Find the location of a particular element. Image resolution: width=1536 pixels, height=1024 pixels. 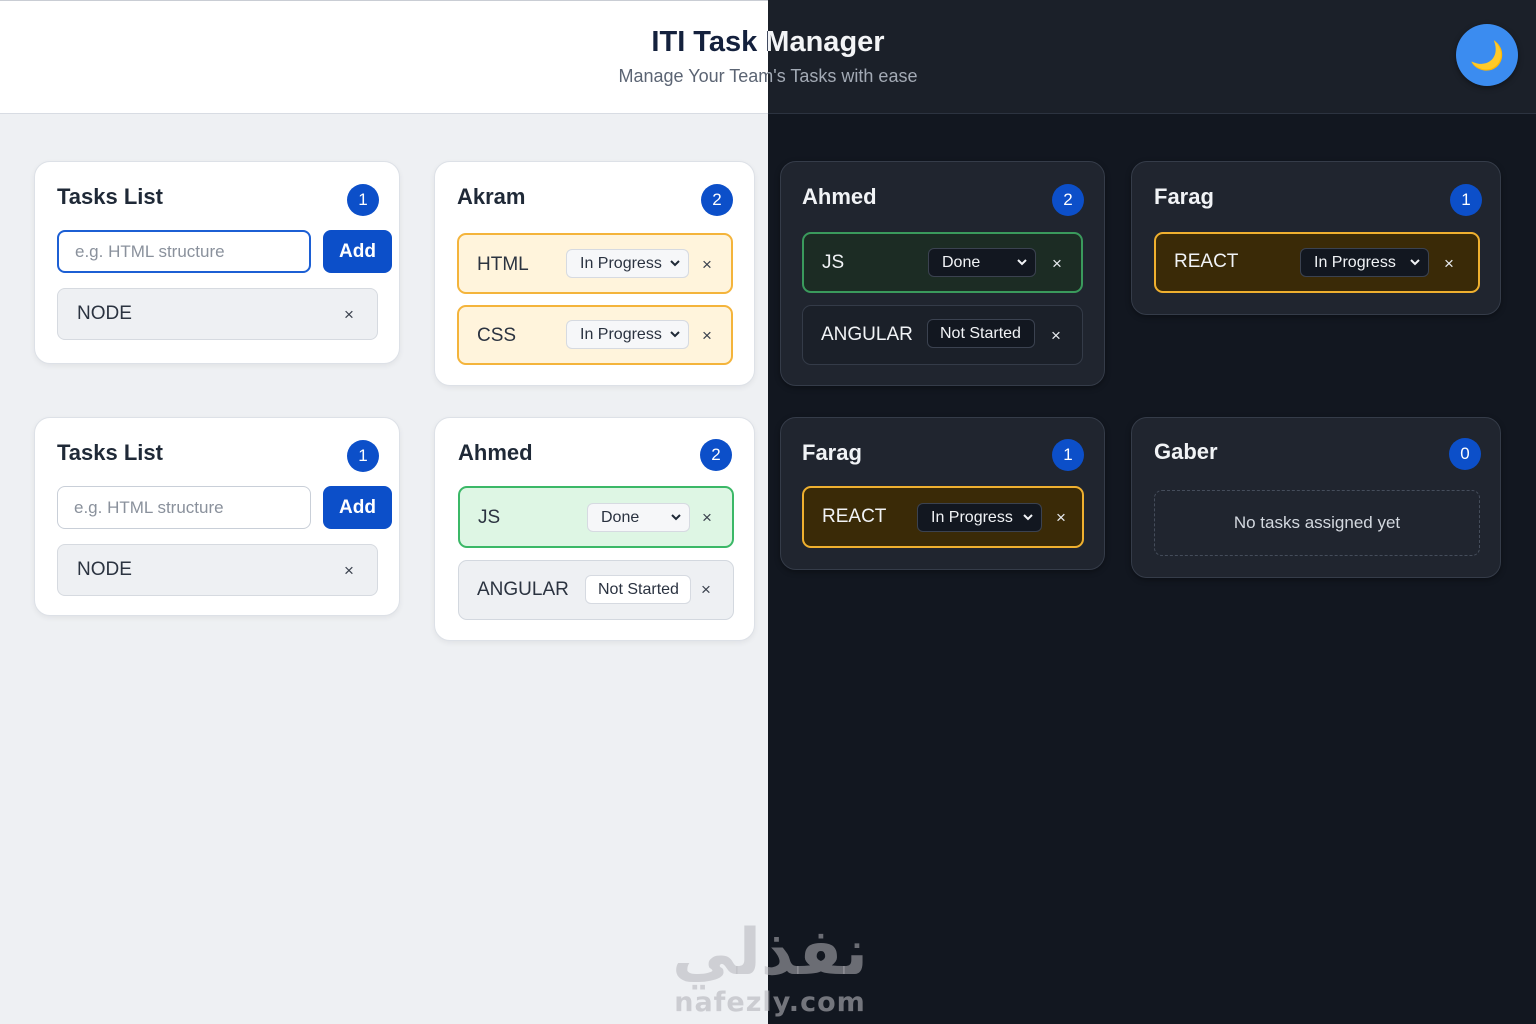

app-subtitle: Manage Your Team's Tasks with ease is located at coordinates (693, 76).